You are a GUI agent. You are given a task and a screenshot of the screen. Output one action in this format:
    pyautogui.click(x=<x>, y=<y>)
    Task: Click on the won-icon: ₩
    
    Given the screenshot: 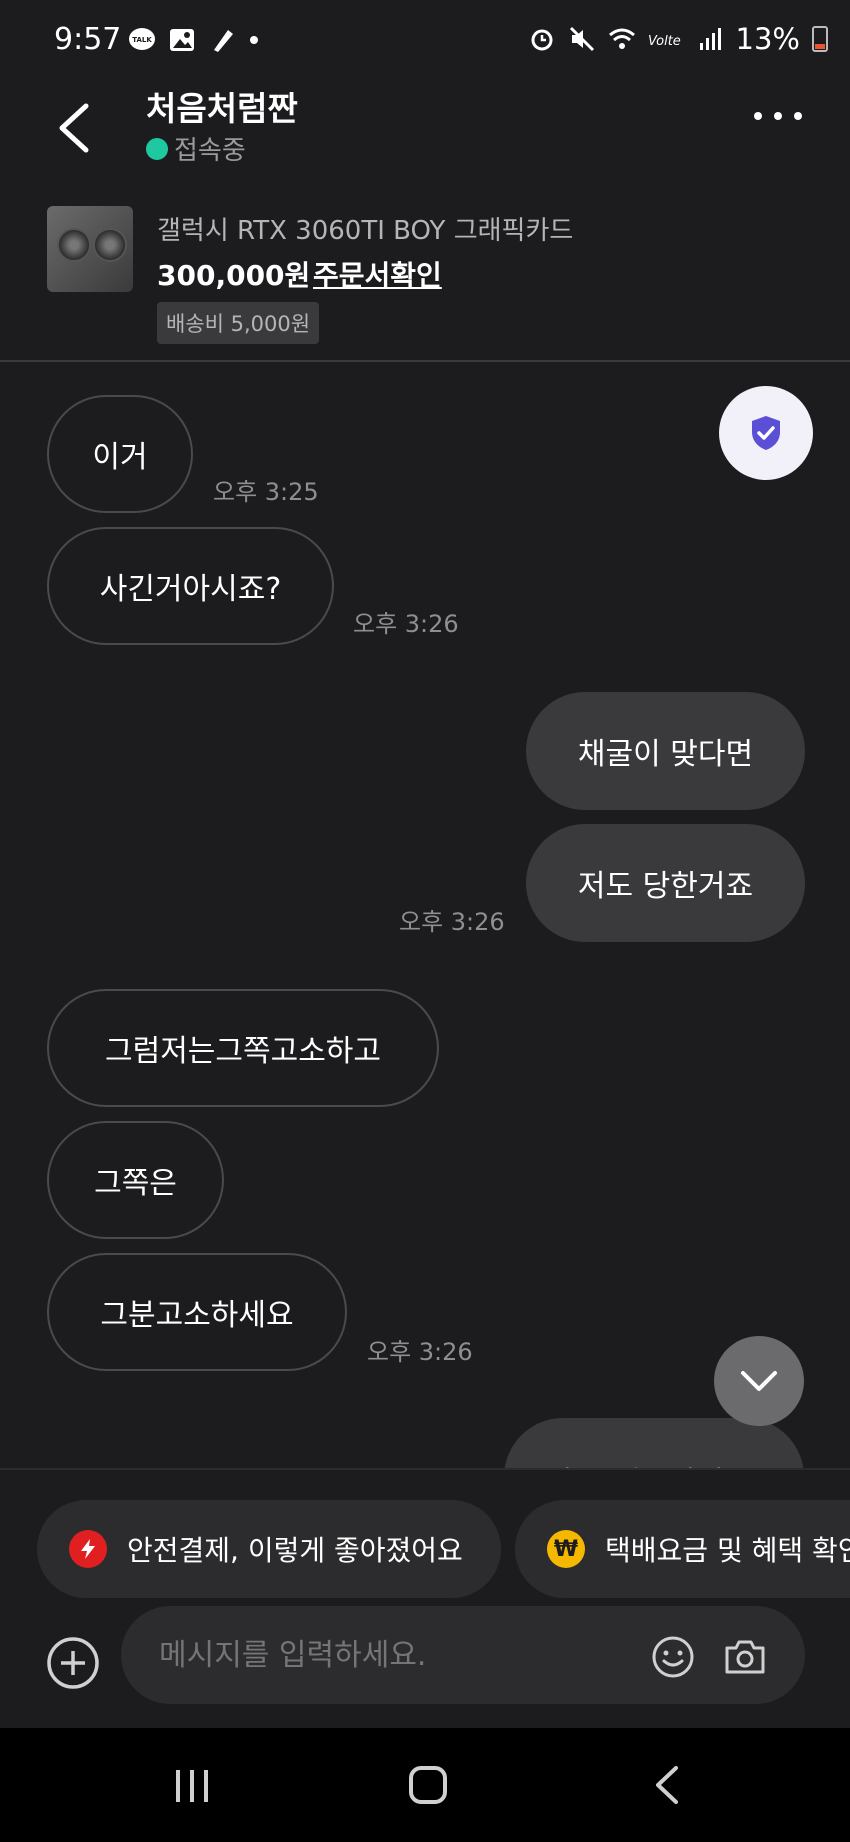 What is the action you would take?
    pyautogui.click(x=566, y=1549)
    